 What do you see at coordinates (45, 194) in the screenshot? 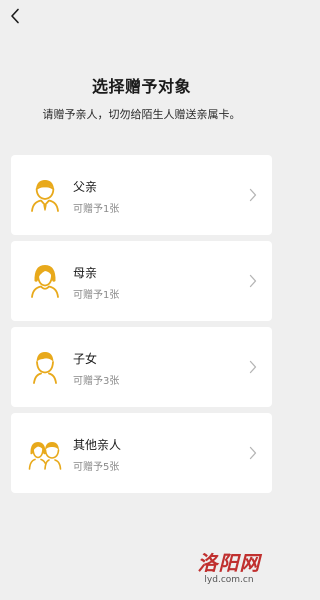
I see `father-icon` at bounding box center [45, 194].